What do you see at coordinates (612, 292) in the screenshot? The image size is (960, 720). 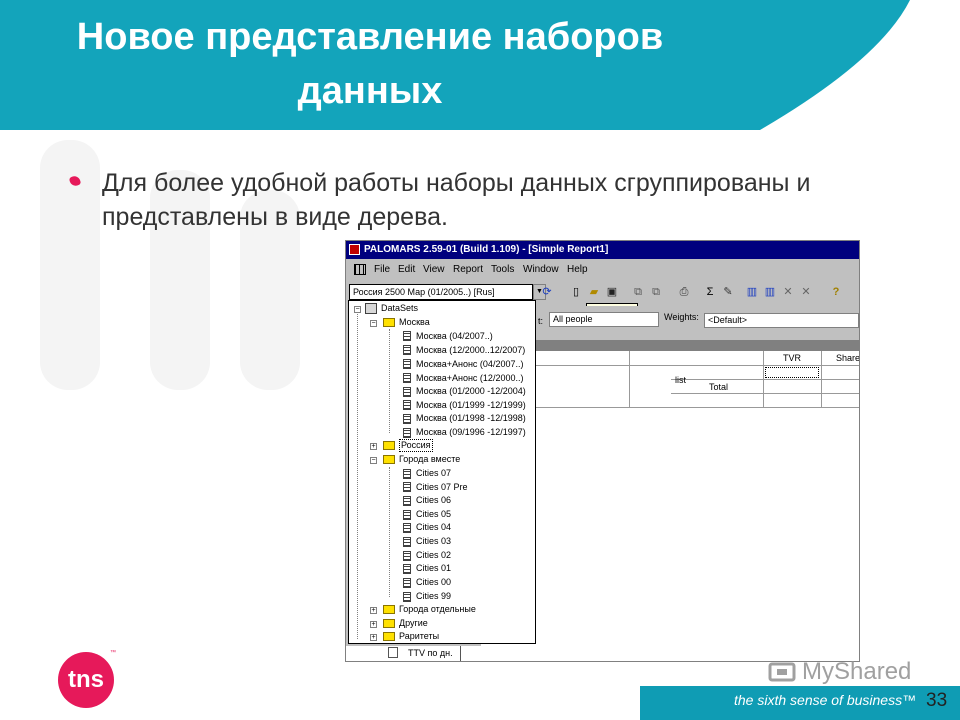 I see `save-icon: ▣` at bounding box center [612, 292].